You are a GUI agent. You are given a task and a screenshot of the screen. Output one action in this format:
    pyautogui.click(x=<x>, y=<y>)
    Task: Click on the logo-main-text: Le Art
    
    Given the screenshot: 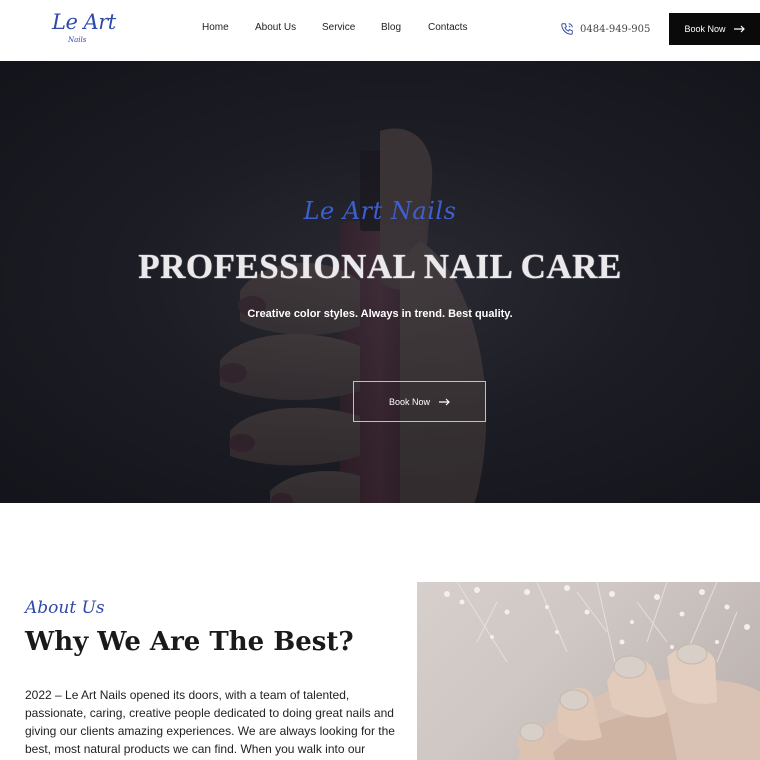 What is the action you would take?
    pyautogui.click(x=84, y=22)
    